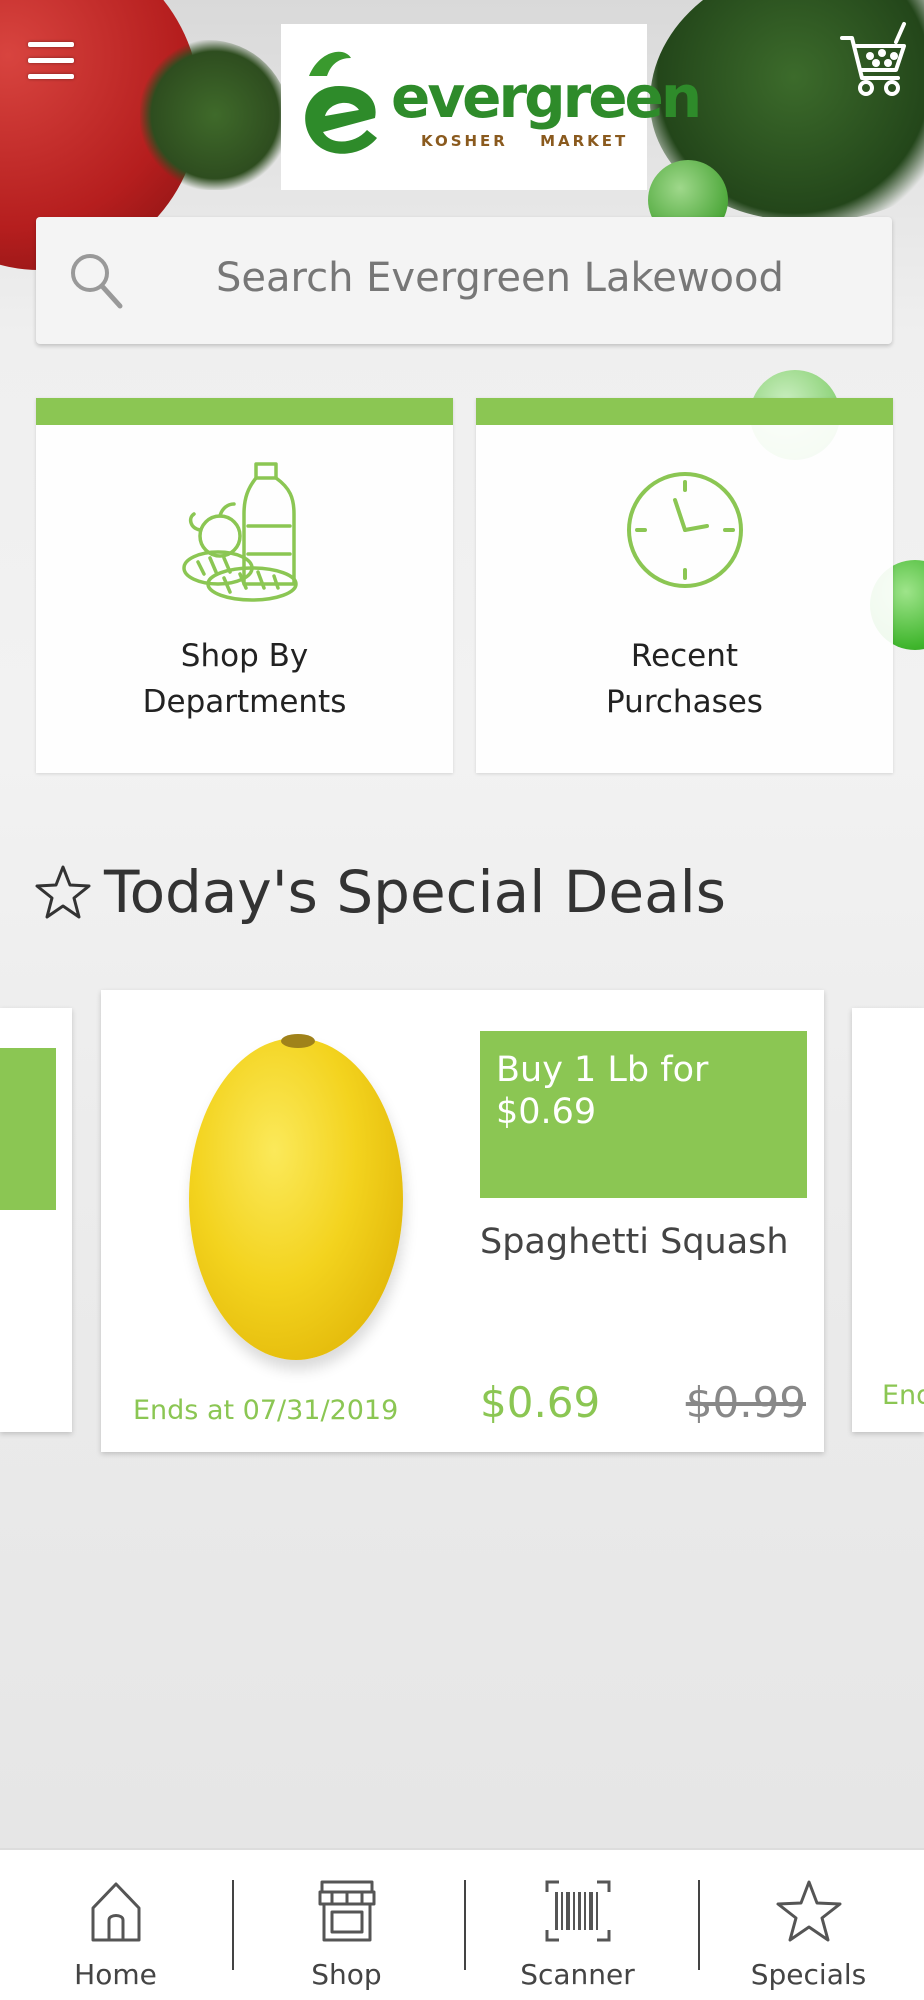 This screenshot has height=2000, width=924. Describe the element at coordinates (341, 102) in the screenshot. I see `evergreen-e-icon` at that location.